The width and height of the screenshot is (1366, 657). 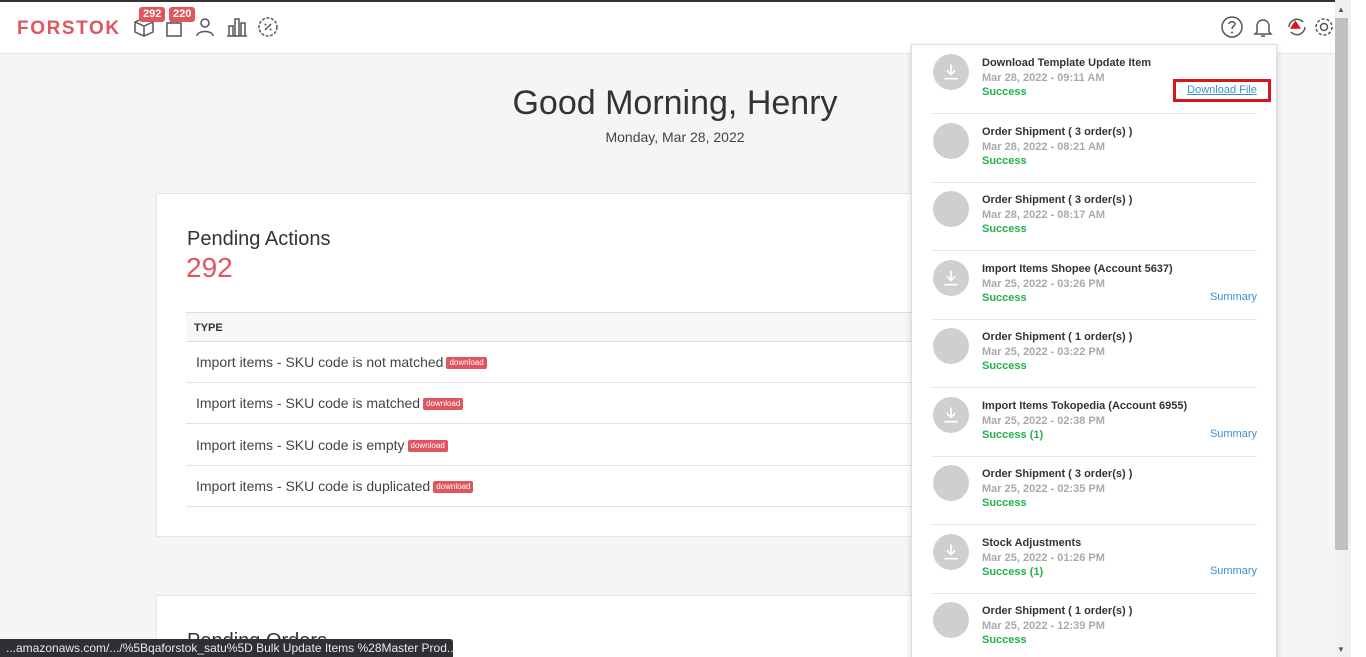 I want to click on notification-time: Mar 25, 2022 - 12:39 PM, so click(x=1043, y=626).